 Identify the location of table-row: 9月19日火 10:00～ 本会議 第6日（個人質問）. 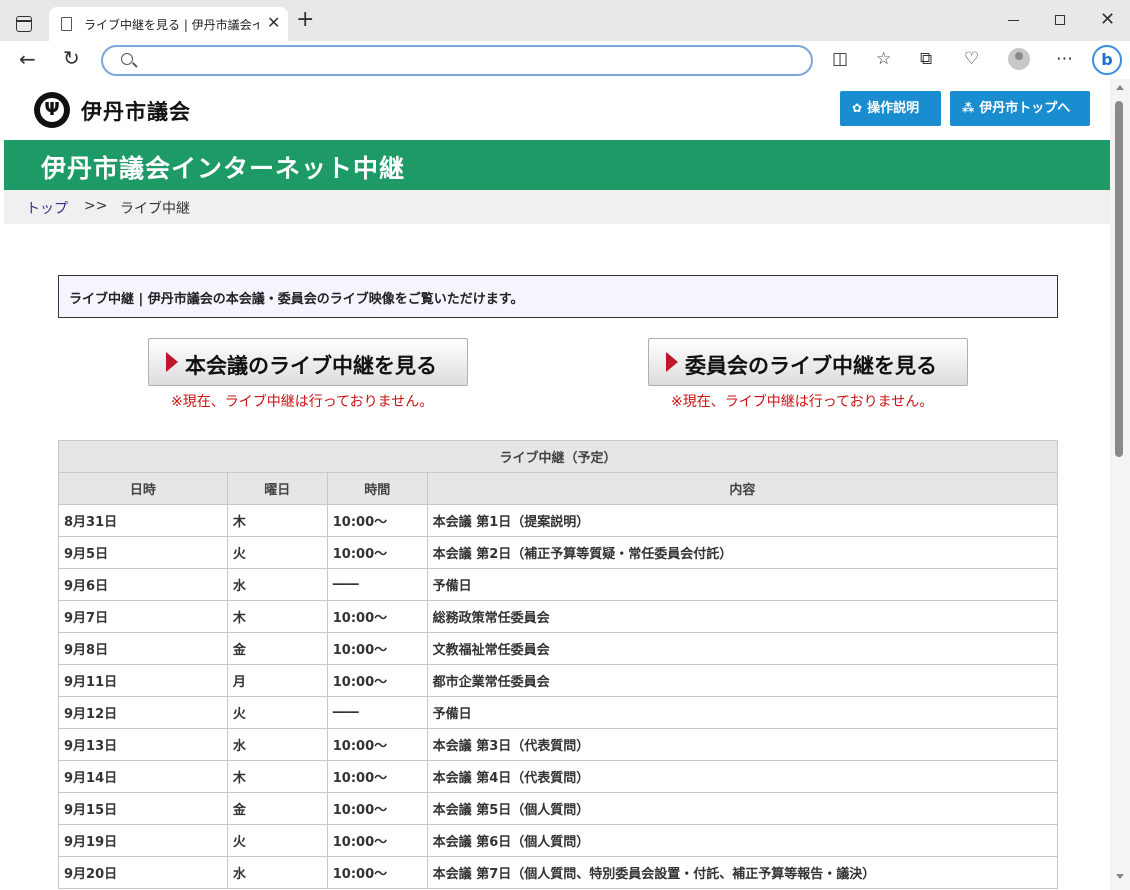
(558, 840).